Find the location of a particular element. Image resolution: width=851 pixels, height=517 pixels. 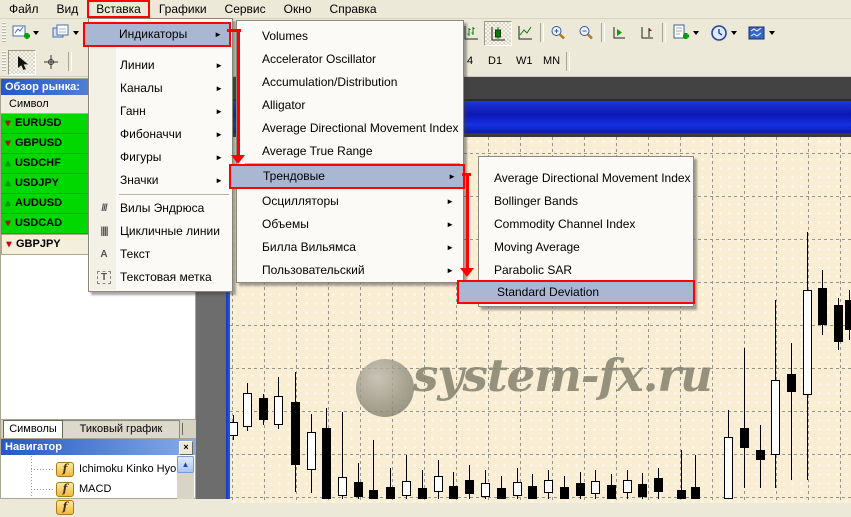

zoom-in-button is located at coordinates (558, 32).